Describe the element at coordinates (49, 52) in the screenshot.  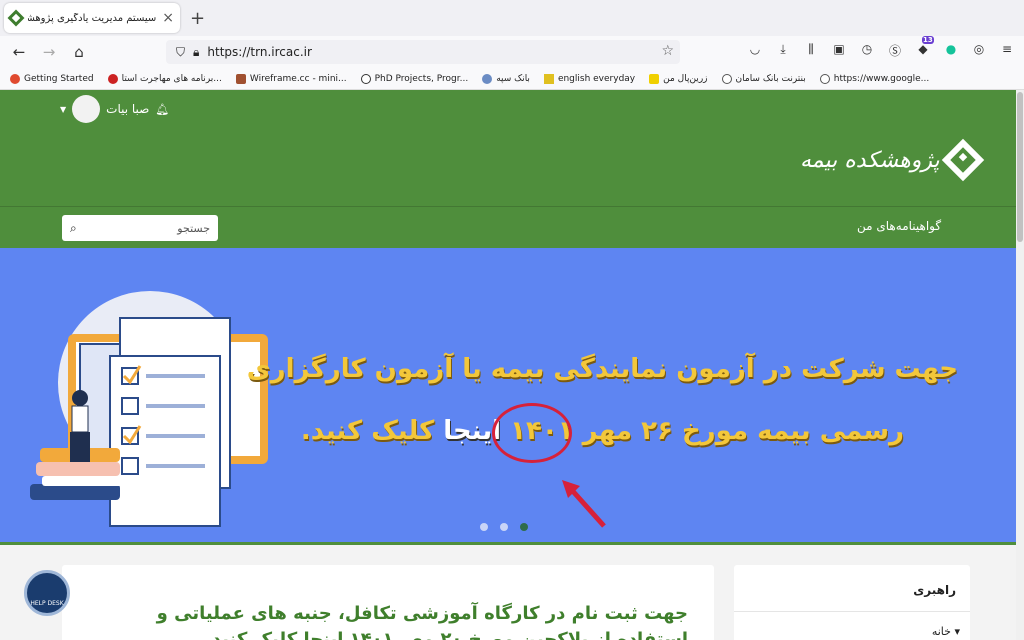
I see `forward-icon: →` at that location.